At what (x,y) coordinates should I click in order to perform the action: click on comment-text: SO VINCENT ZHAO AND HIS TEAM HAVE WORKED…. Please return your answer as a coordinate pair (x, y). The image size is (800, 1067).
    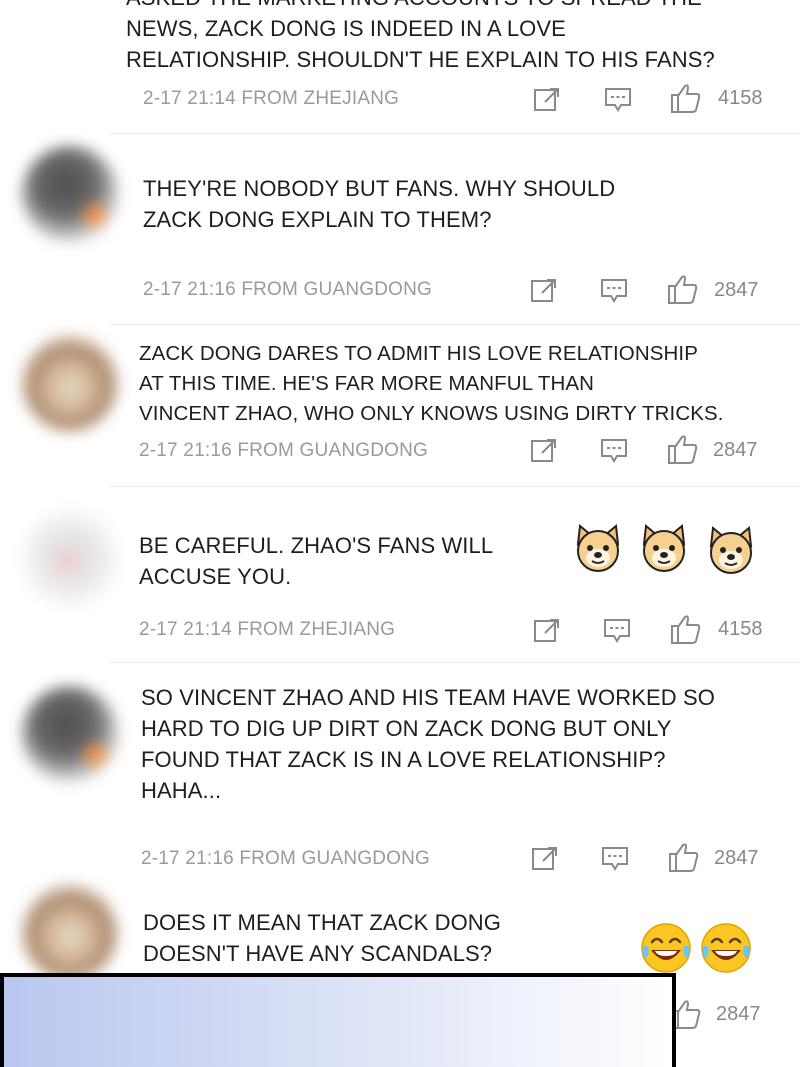
    Looking at the image, I should click on (428, 744).